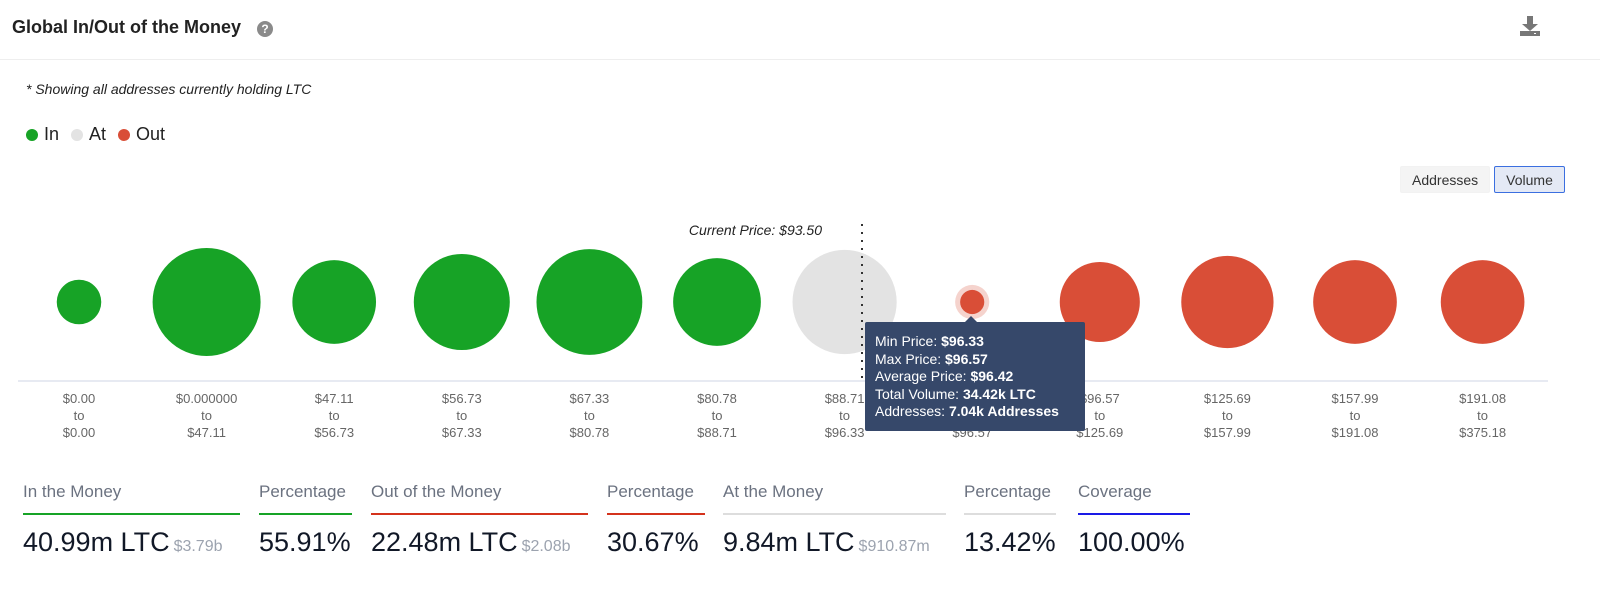 This screenshot has width=1600, height=609. Describe the element at coordinates (546, 546) in the screenshot. I see `stat-usd-value: $2.08b` at that location.